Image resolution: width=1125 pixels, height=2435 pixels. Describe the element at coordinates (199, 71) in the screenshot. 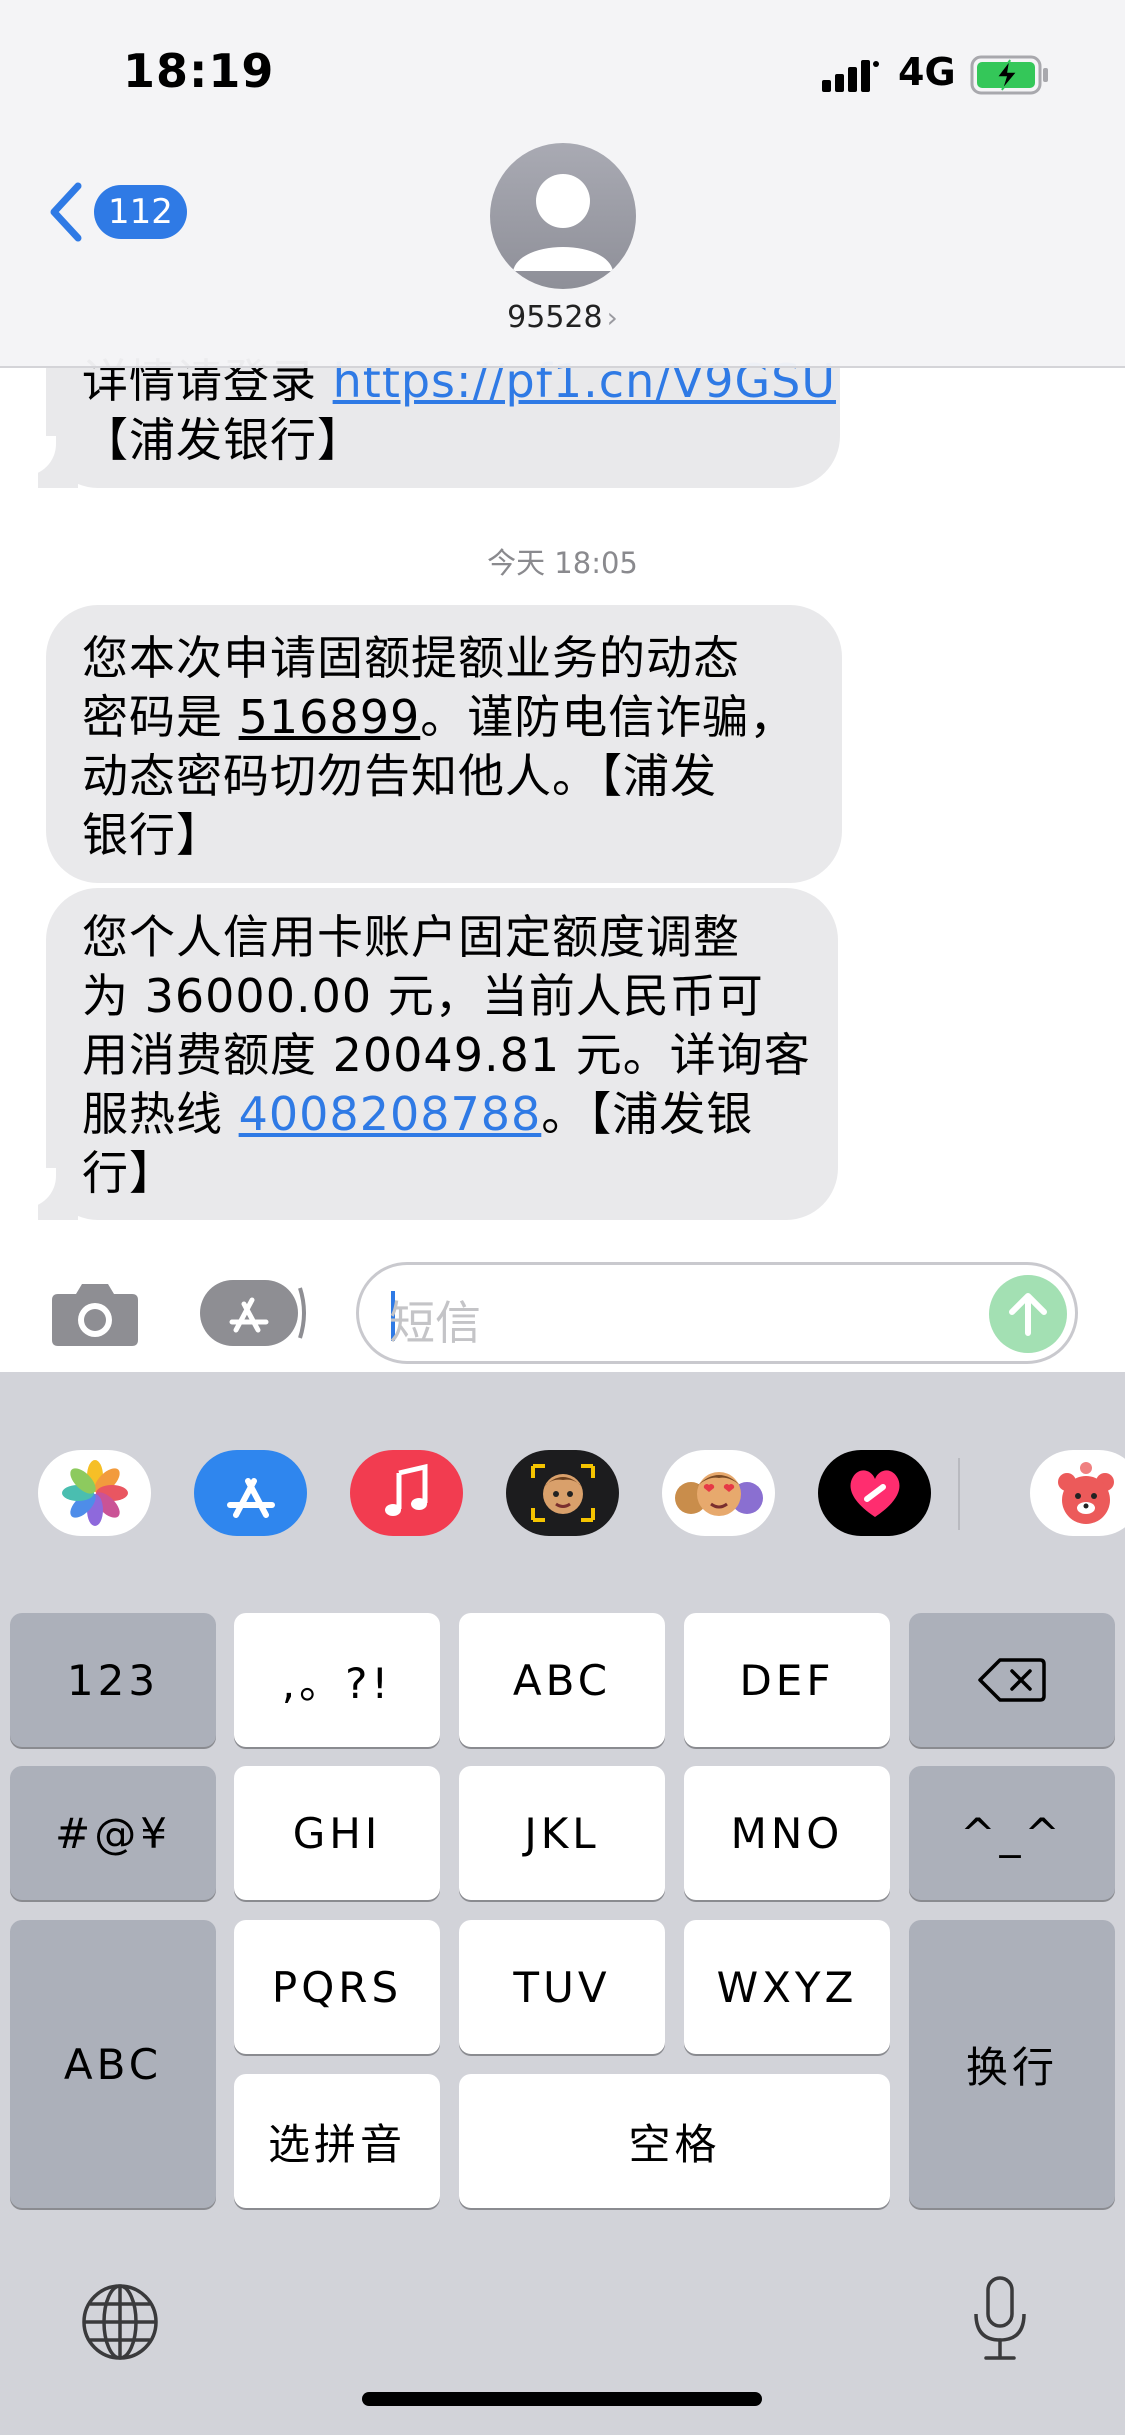

I see `status-time: 18:19` at that location.